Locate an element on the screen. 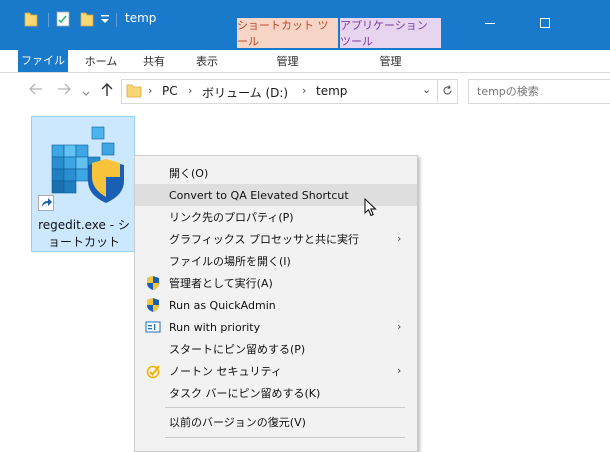 Image resolution: width=610 pixels, height=452 pixels. menu-item-run-as-admin: 管理者として実行(A) is located at coordinates (276, 283).